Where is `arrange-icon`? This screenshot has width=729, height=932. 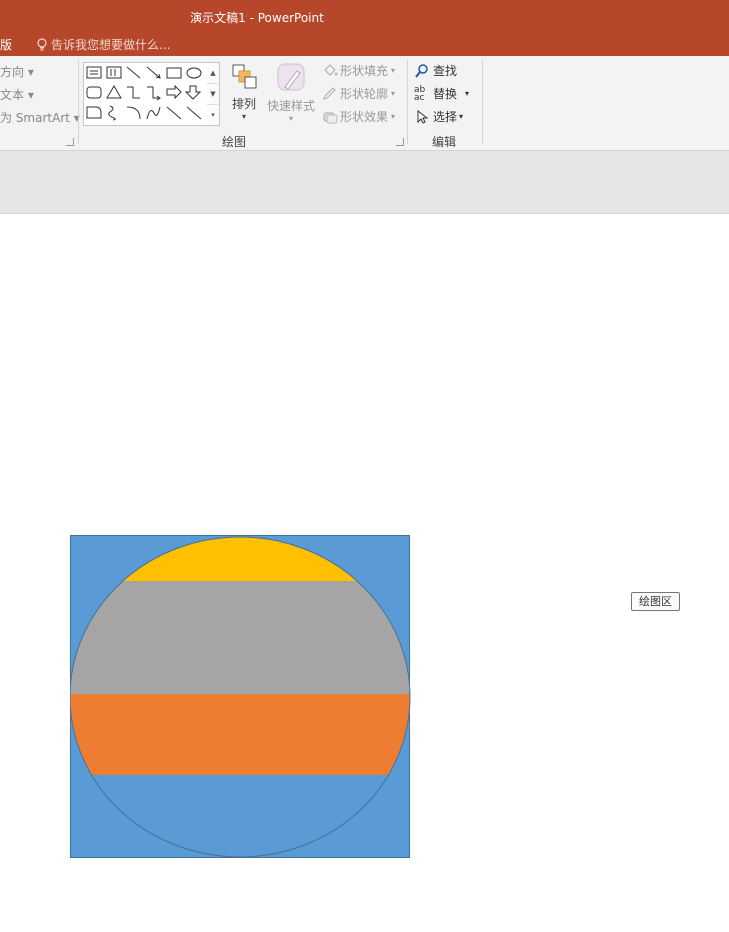 arrange-icon is located at coordinates (244, 76).